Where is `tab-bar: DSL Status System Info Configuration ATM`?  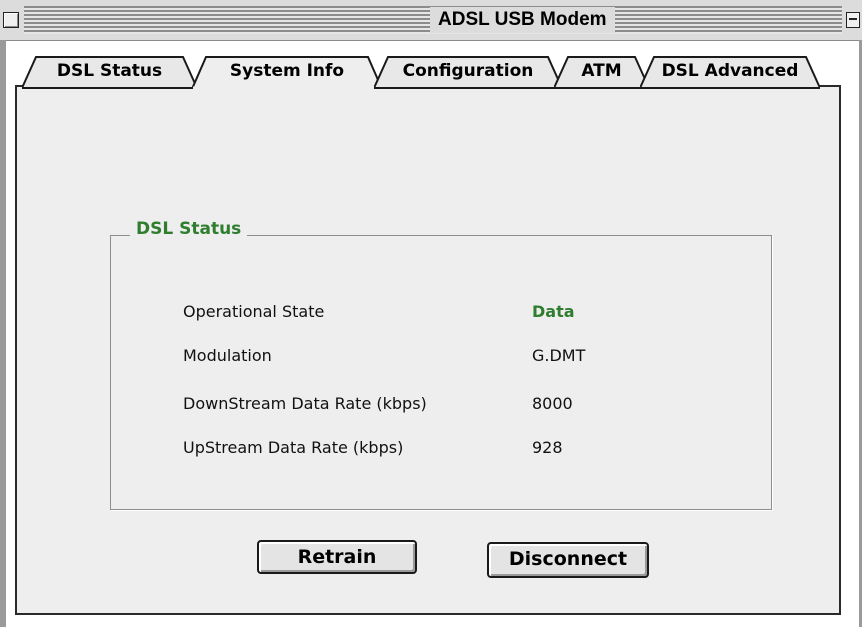 tab-bar: DSL Status System Info Configuration ATM is located at coordinates (422, 72).